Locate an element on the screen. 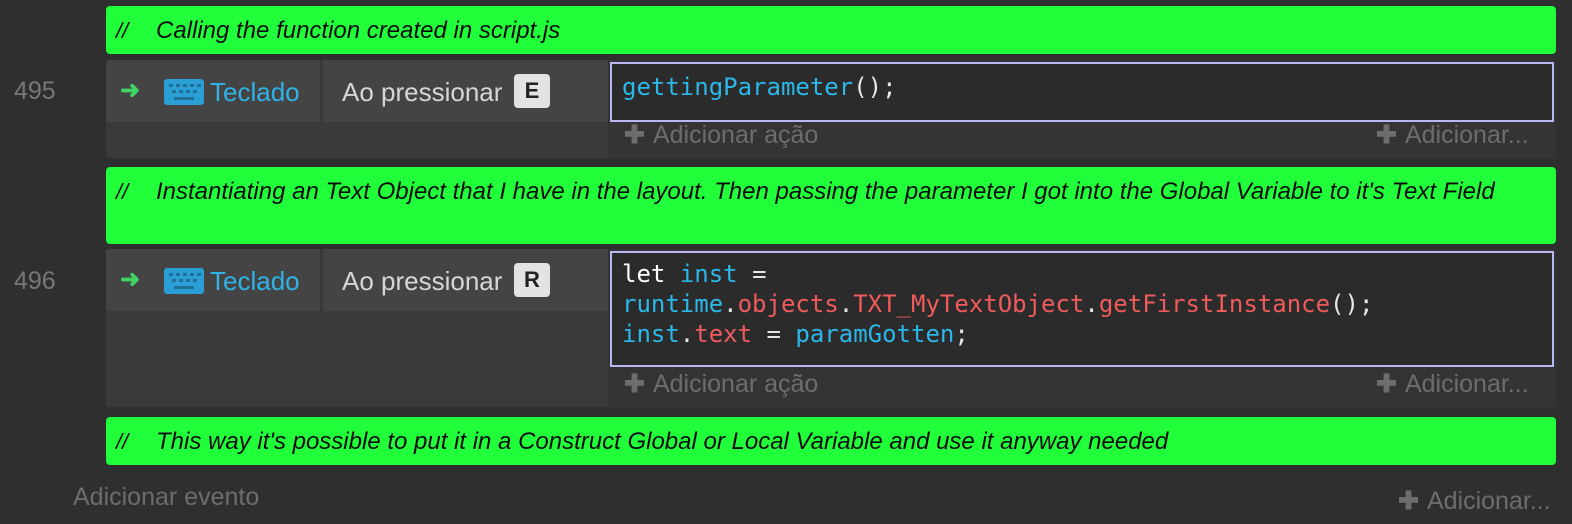 This screenshot has height=524, width=1572. event-number: 496 is located at coordinates (35, 281).